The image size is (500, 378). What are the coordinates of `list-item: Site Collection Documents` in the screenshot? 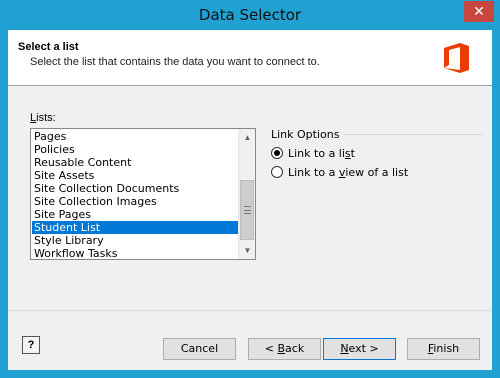 It's located at (135, 188).